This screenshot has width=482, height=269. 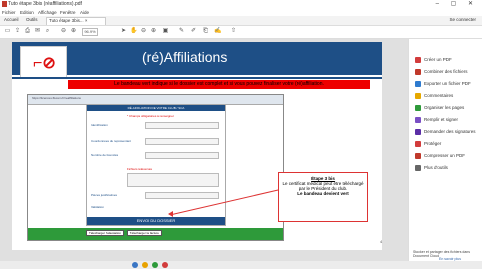 What do you see at coordinates (84, 12) in the screenshot?
I see `menu-help: Aide` at bounding box center [84, 12].